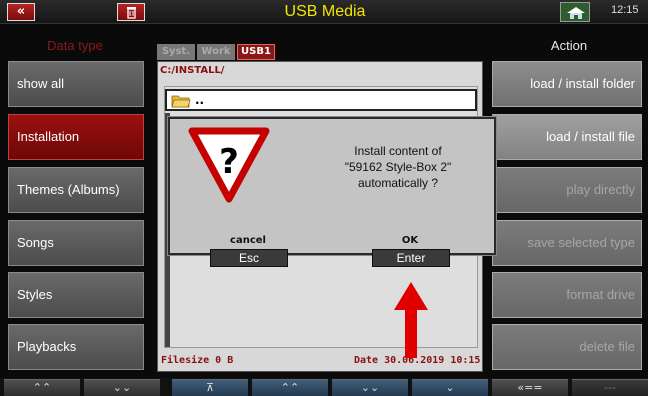 The width and height of the screenshot is (648, 396). What do you see at coordinates (76, 243) in the screenshot?
I see `datatype-songs: Songs` at bounding box center [76, 243].